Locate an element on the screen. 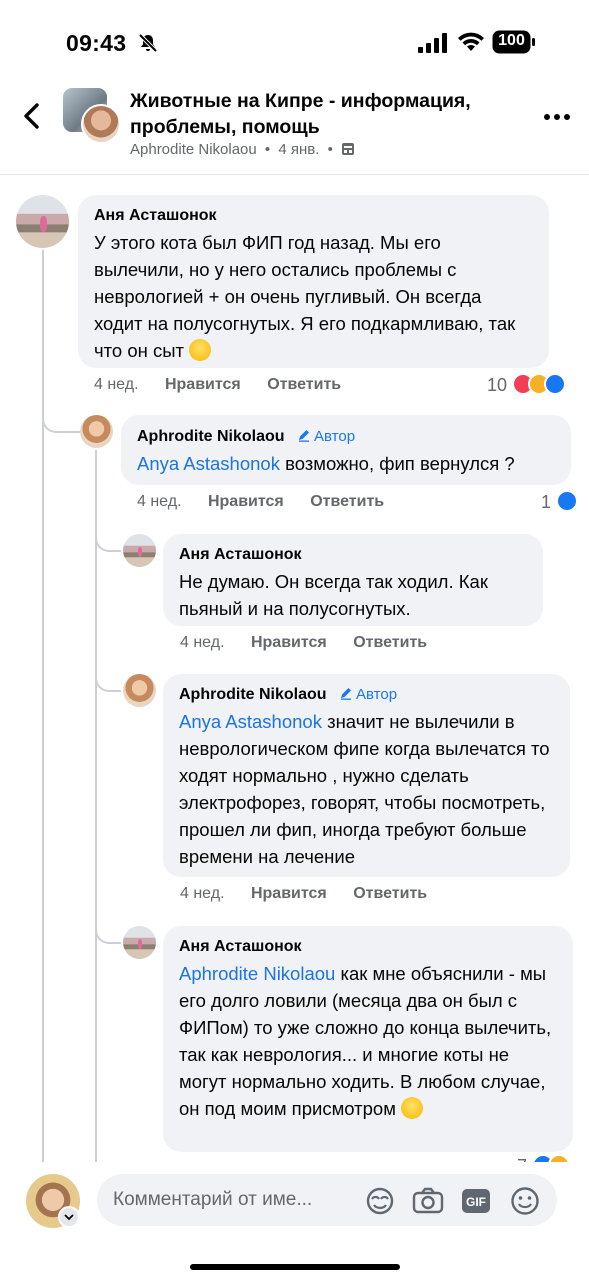 This screenshot has height=1280, width=589. emoji-icon is located at coordinates (525, 1201).